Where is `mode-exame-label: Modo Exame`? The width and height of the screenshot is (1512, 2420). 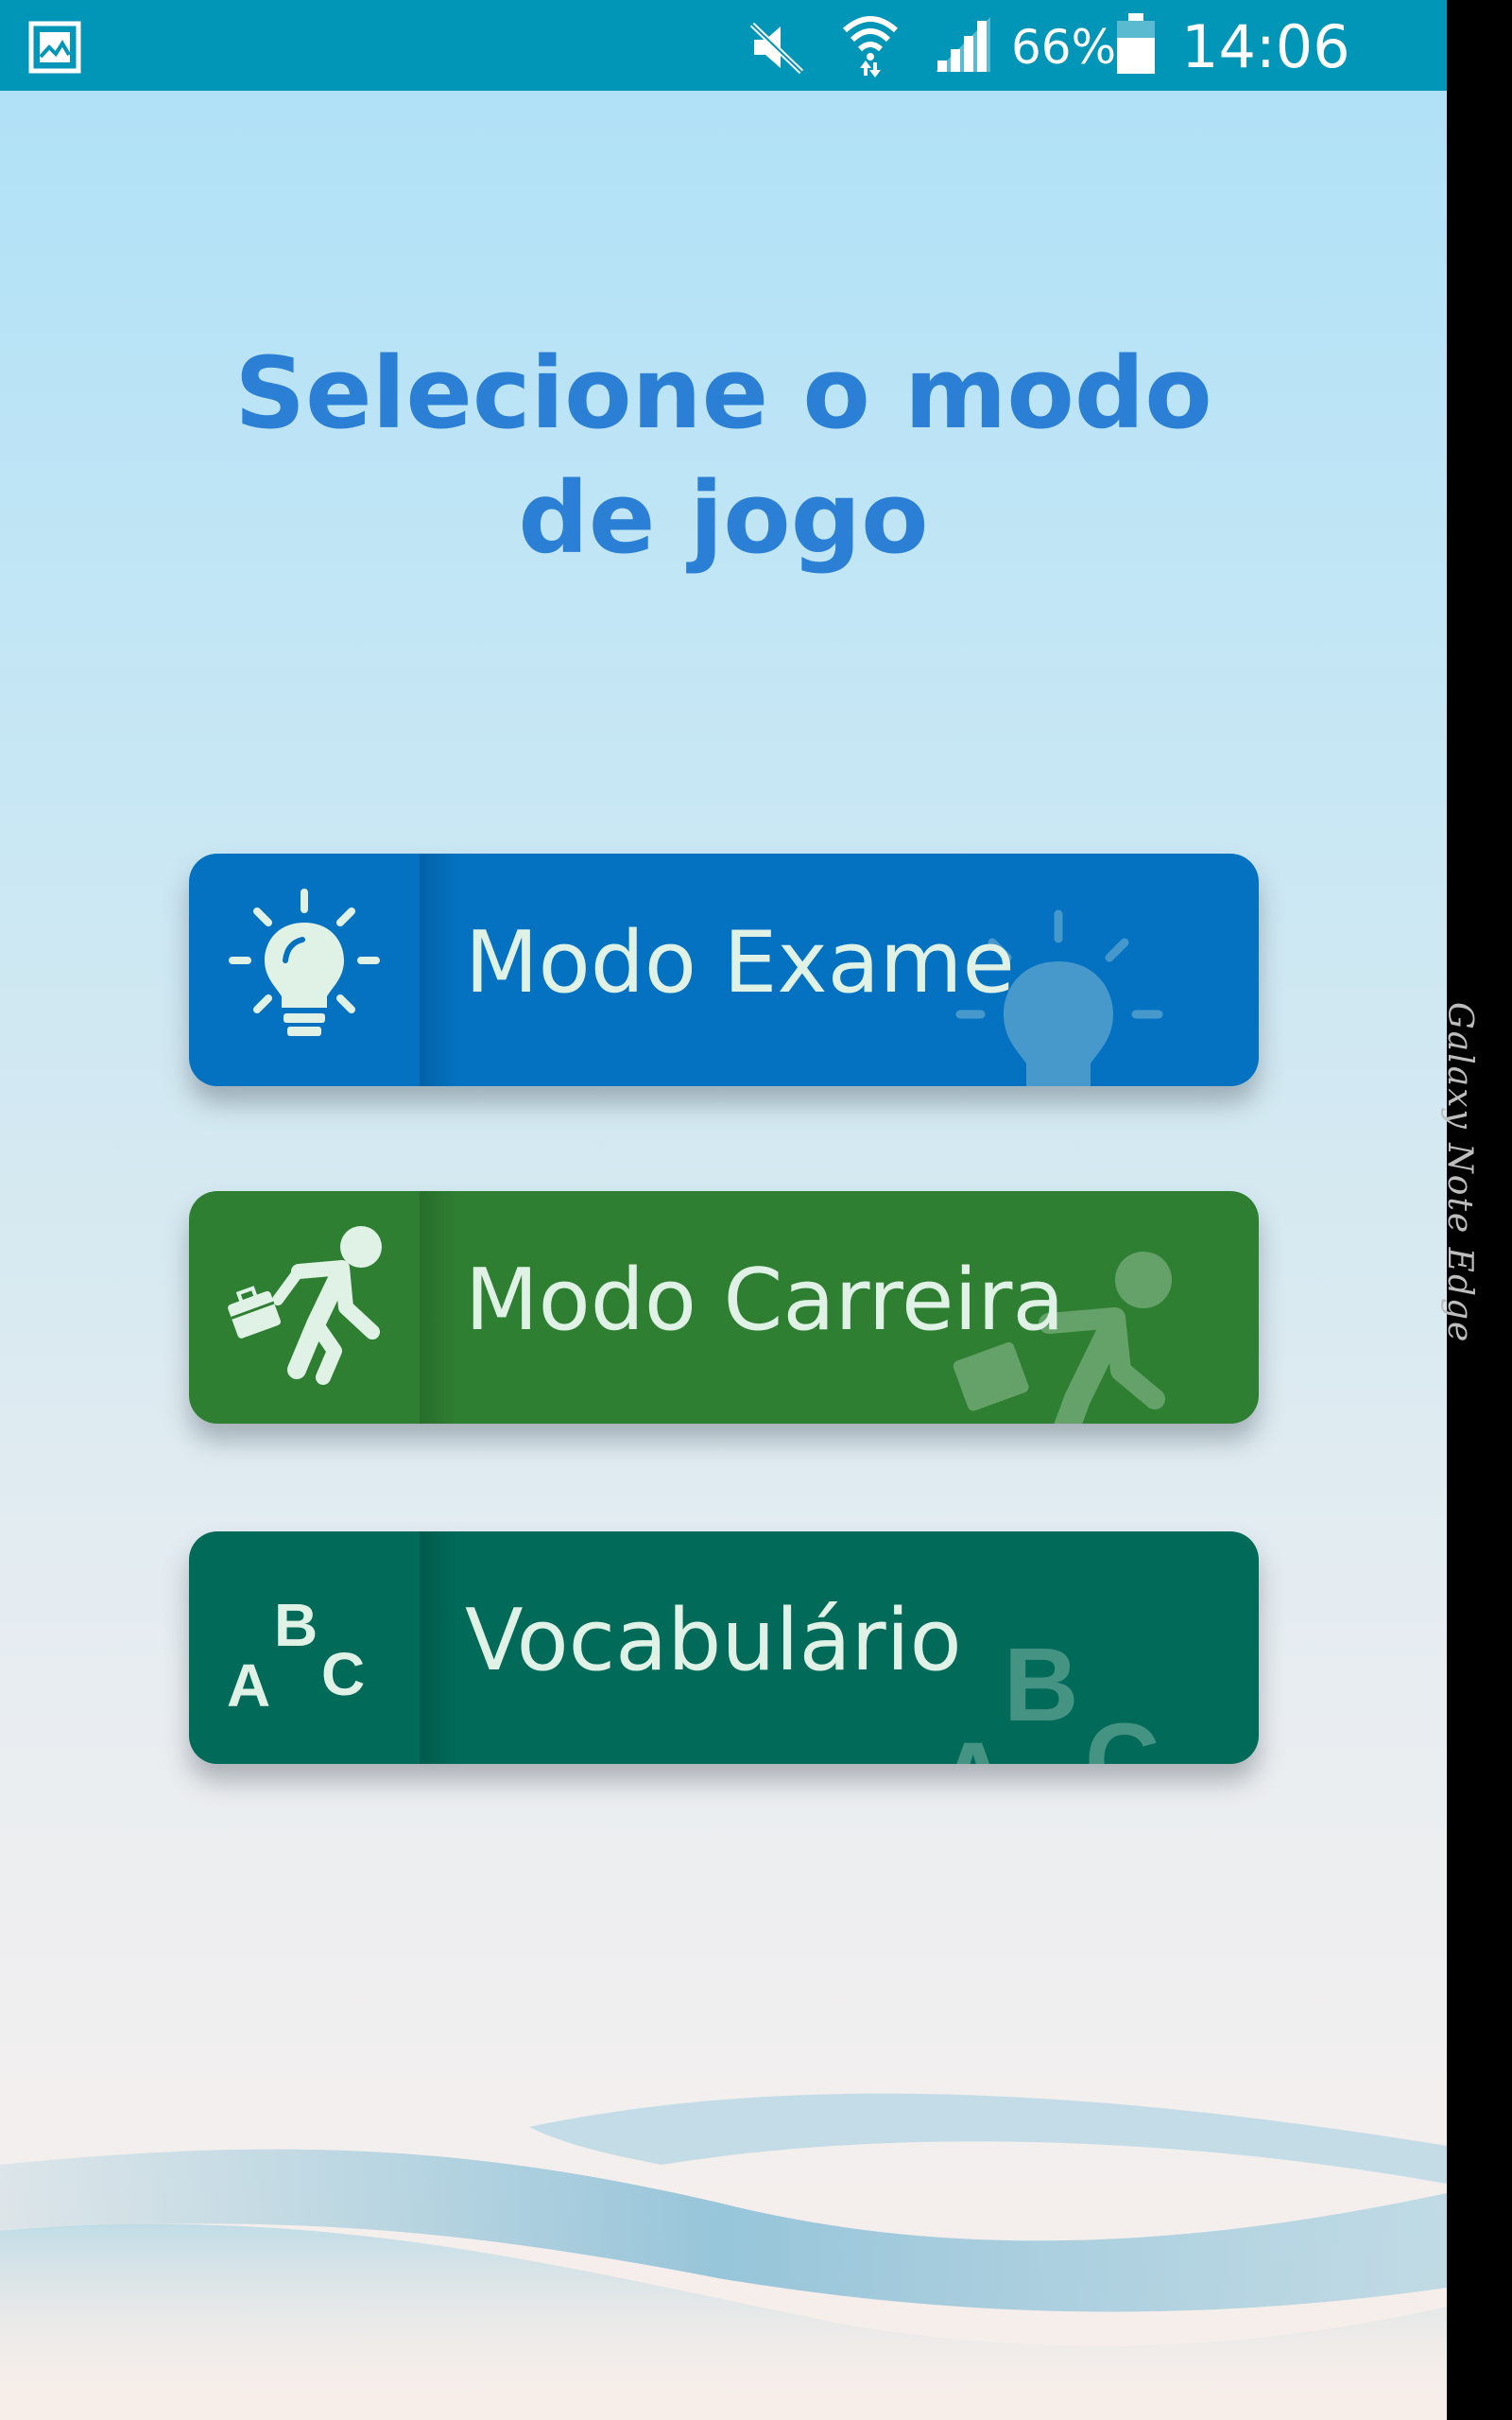 mode-exame-label: Modo Exame is located at coordinates (740, 963).